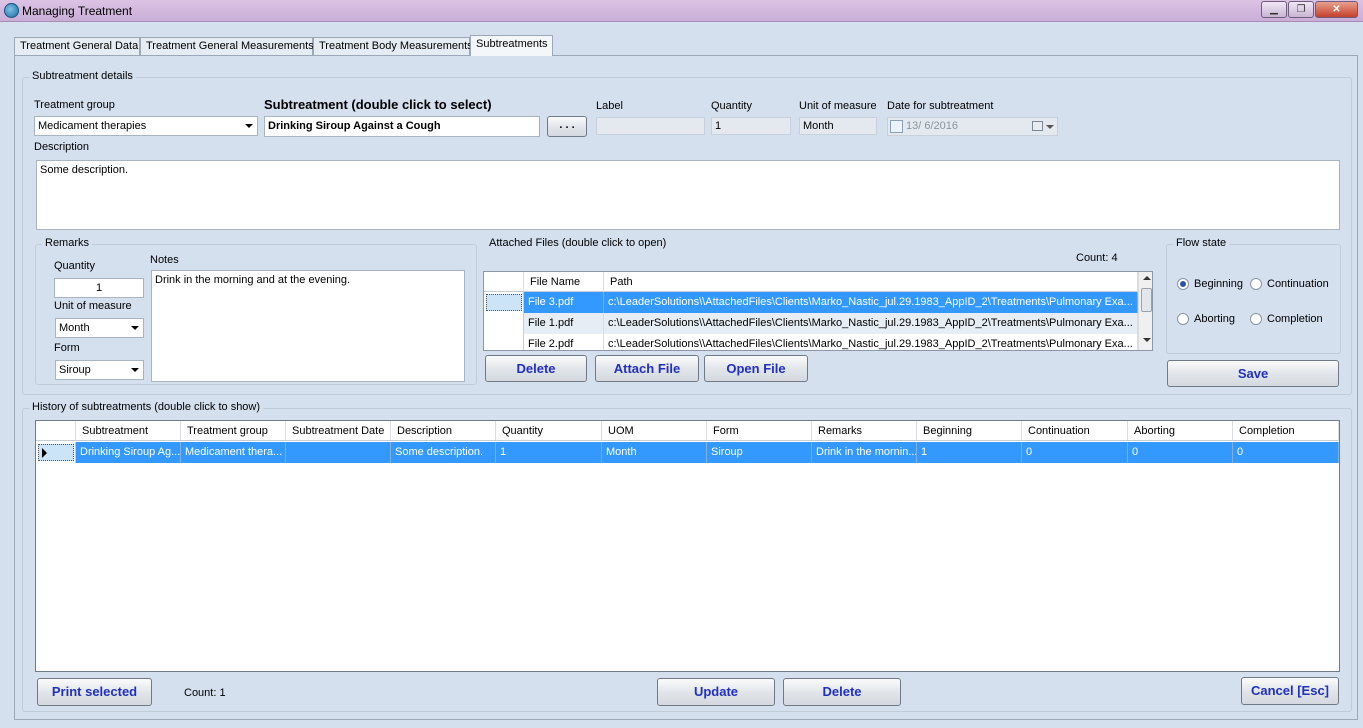 The image size is (1363, 728). I want to click on history-cell-quantity: 1, so click(549, 452).